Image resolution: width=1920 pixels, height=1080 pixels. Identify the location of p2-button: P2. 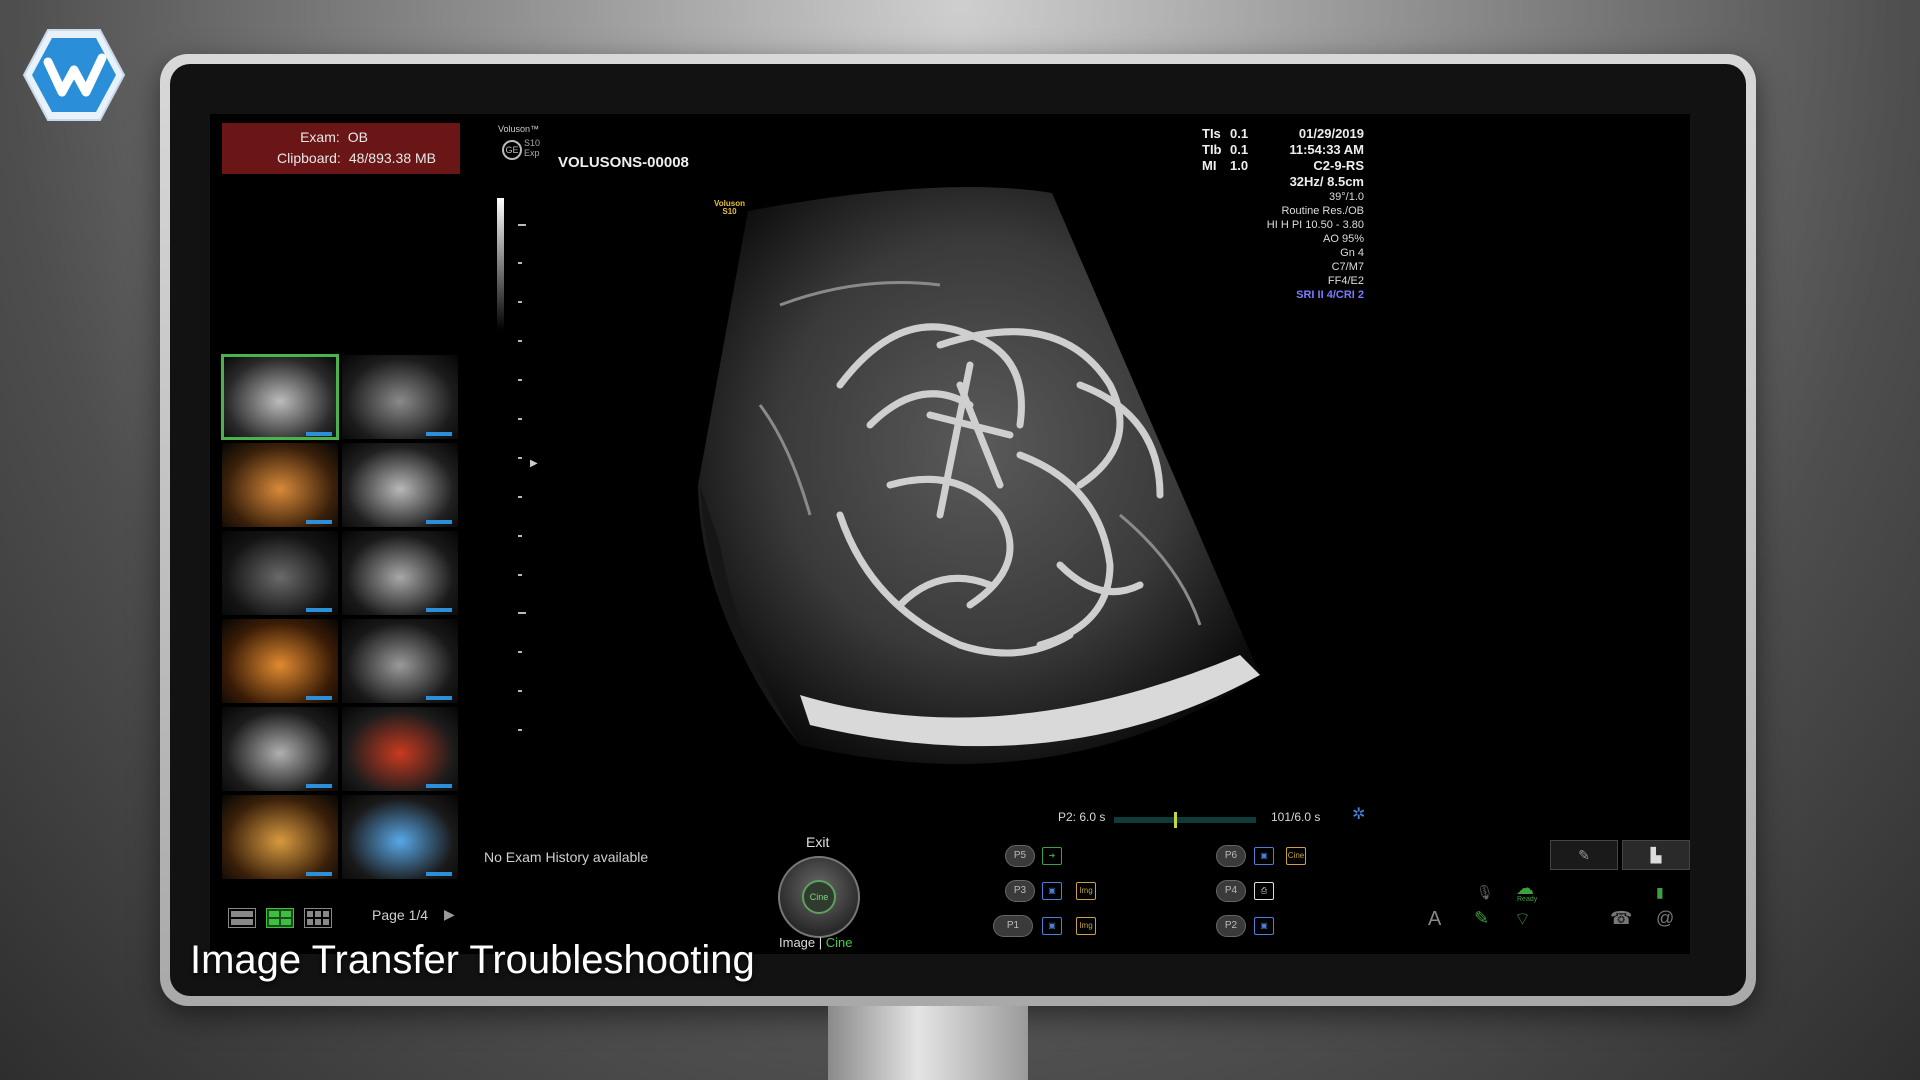
(1231, 926).